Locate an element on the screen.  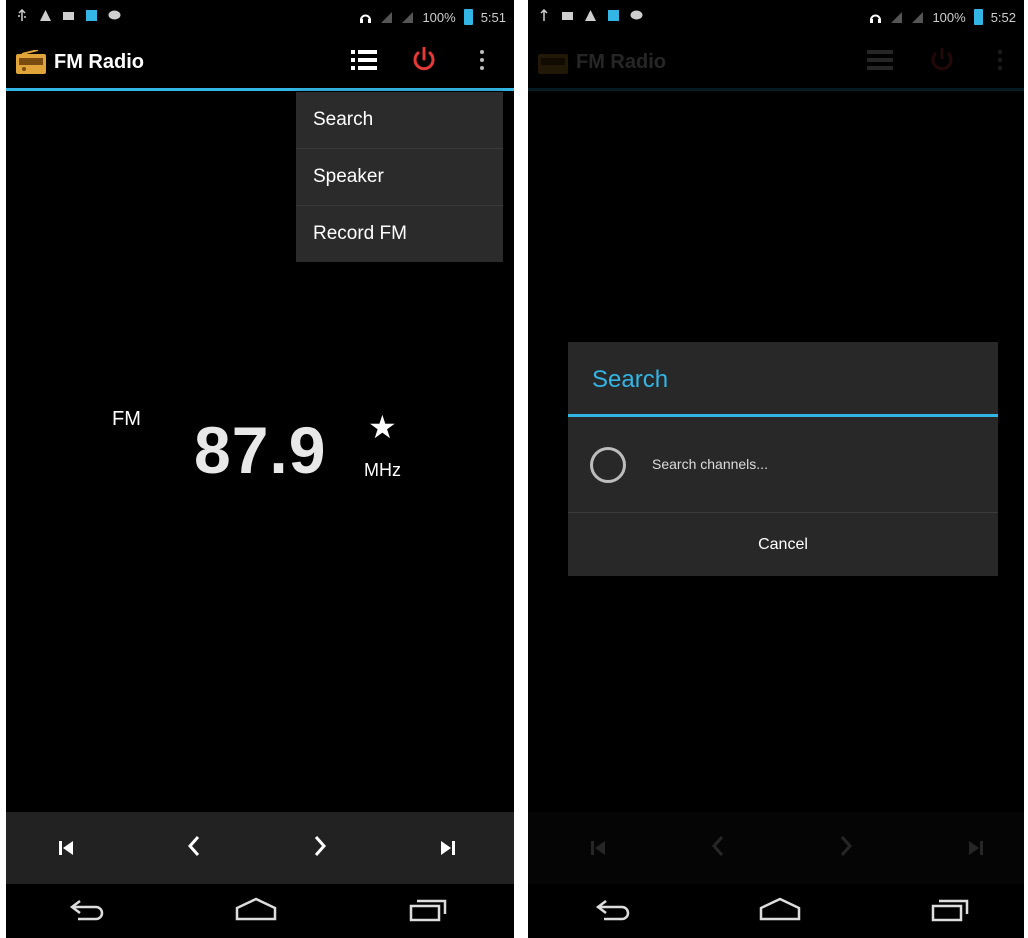
menu-item-record-fm: Record FM is located at coordinates (399, 234).